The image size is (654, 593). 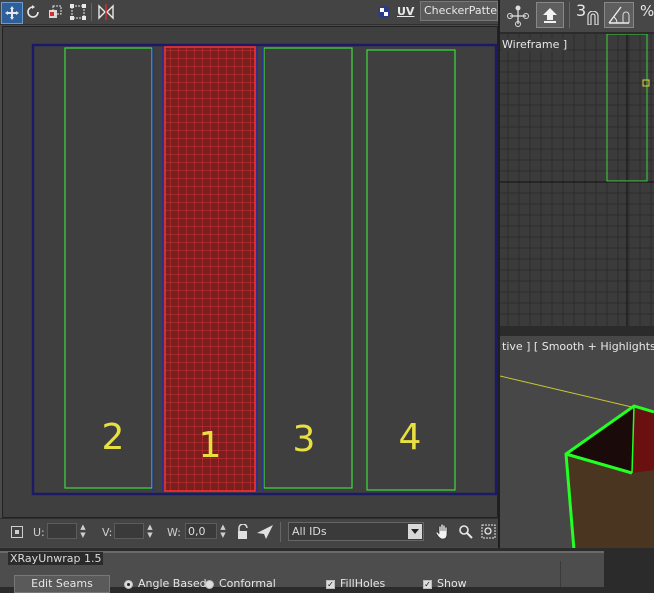 I want to click on magnet-icon, so click(x=593, y=18).